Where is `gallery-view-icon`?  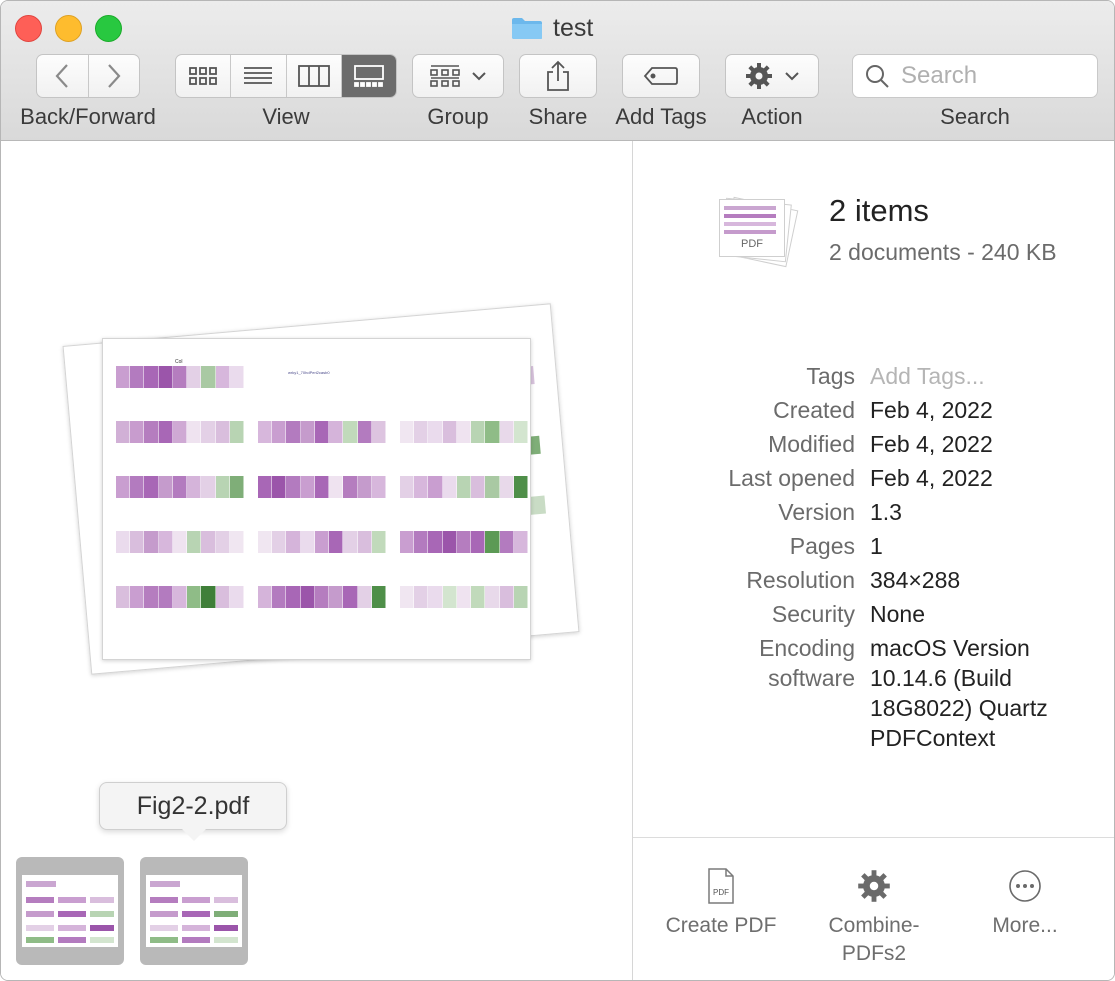
gallery-view-icon is located at coordinates (368, 76).